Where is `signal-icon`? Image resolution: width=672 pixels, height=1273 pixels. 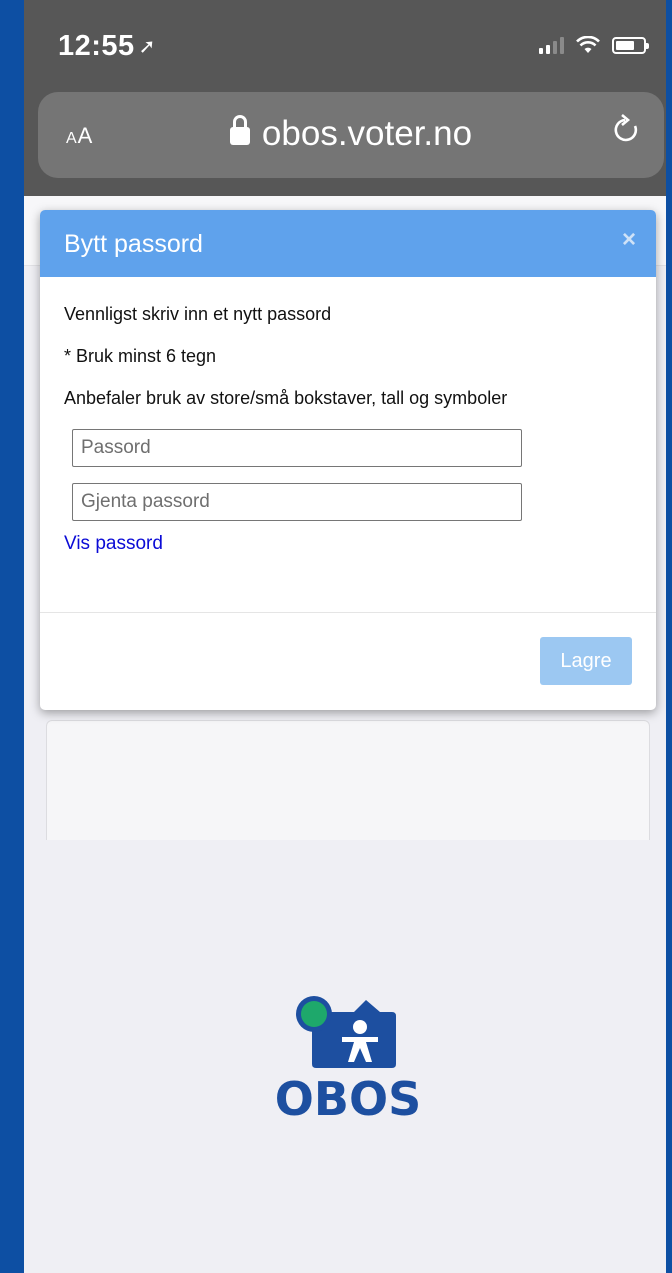
signal-icon is located at coordinates (551, 45).